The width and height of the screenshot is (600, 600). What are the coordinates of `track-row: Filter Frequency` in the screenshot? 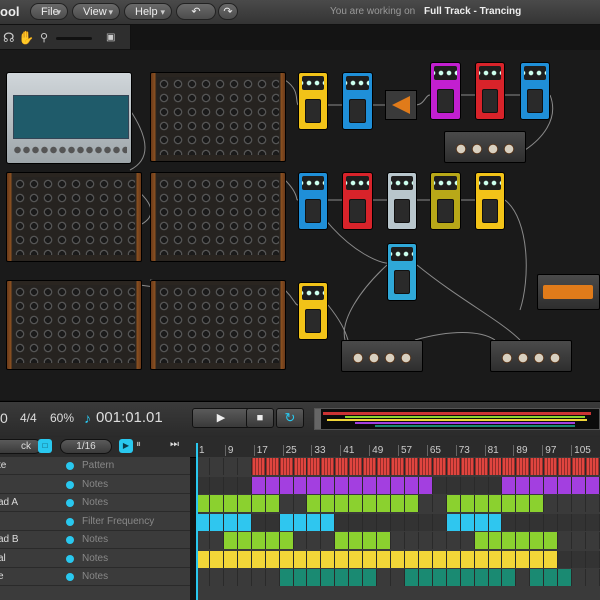 It's located at (95, 522).